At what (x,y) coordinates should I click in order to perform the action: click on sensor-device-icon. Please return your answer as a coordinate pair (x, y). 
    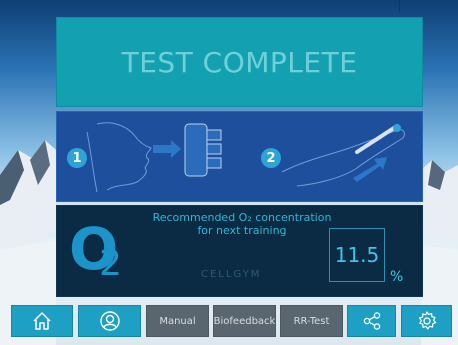
    Looking at the image, I should click on (203, 150).